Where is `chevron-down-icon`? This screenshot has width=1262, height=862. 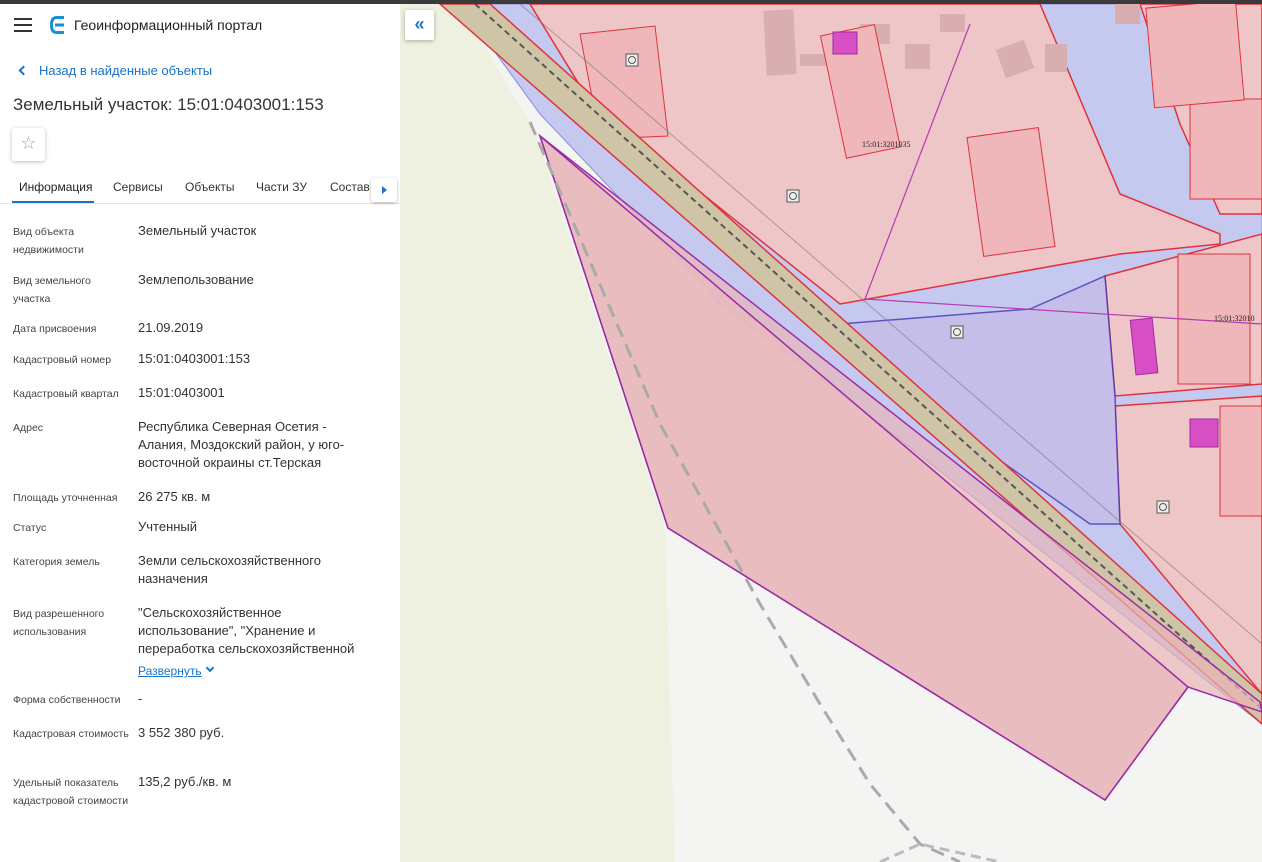 chevron-down-icon is located at coordinates (210, 668).